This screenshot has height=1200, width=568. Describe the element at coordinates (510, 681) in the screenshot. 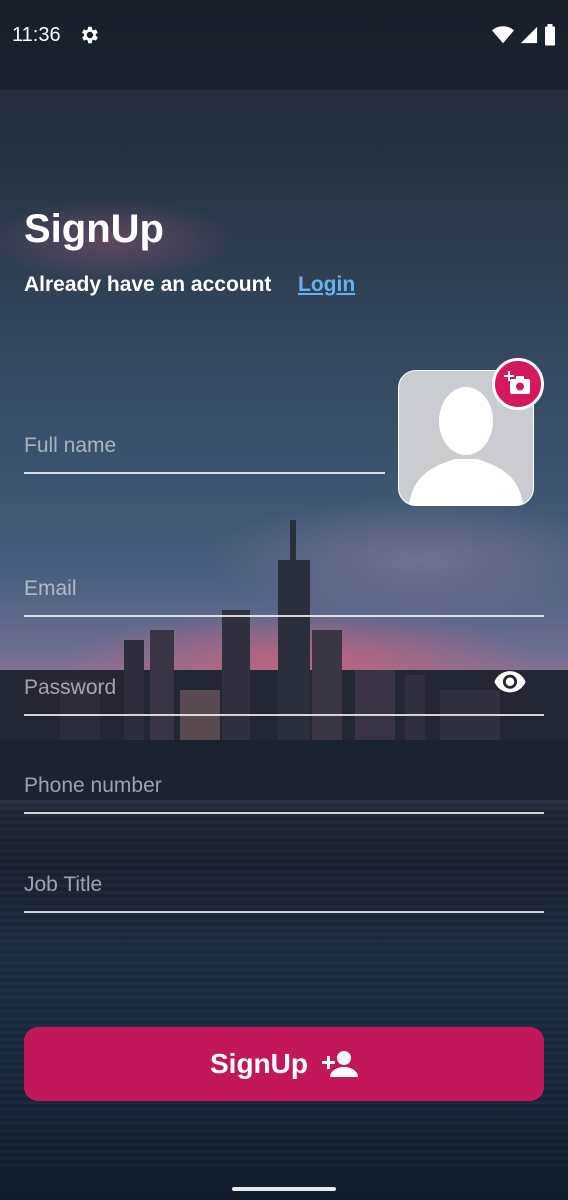

I see `eye-icon` at that location.